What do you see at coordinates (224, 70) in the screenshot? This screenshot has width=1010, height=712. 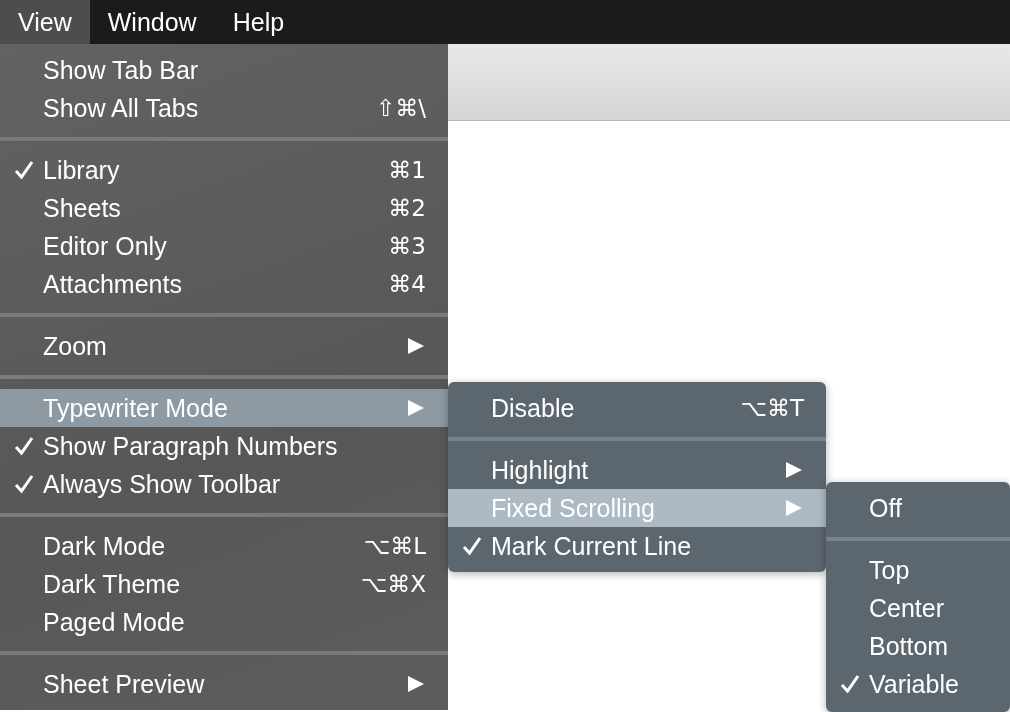 I see `menu-item: Show Tab Bar` at bounding box center [224, 70].